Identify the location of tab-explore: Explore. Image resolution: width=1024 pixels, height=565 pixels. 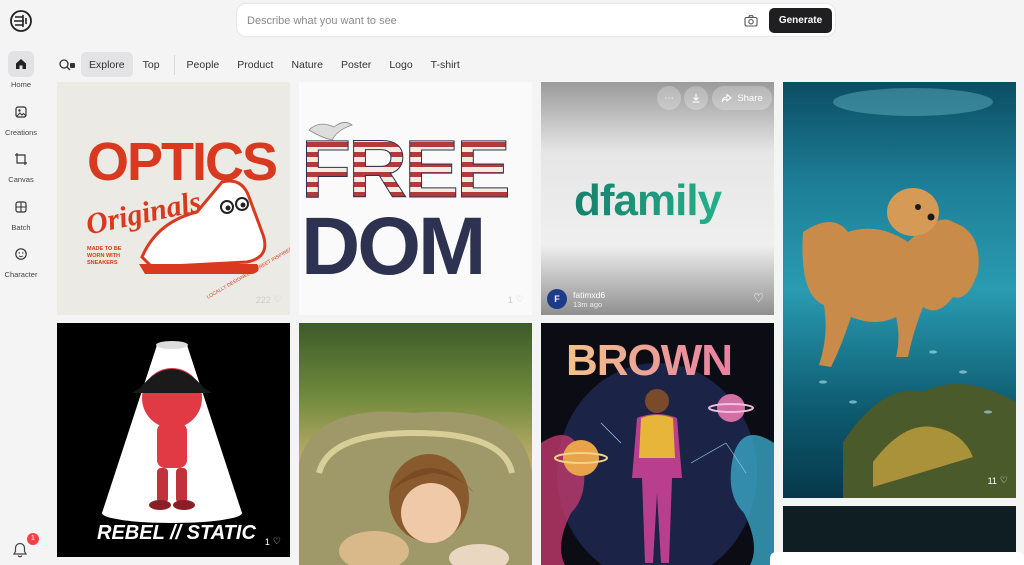
(107, 64).